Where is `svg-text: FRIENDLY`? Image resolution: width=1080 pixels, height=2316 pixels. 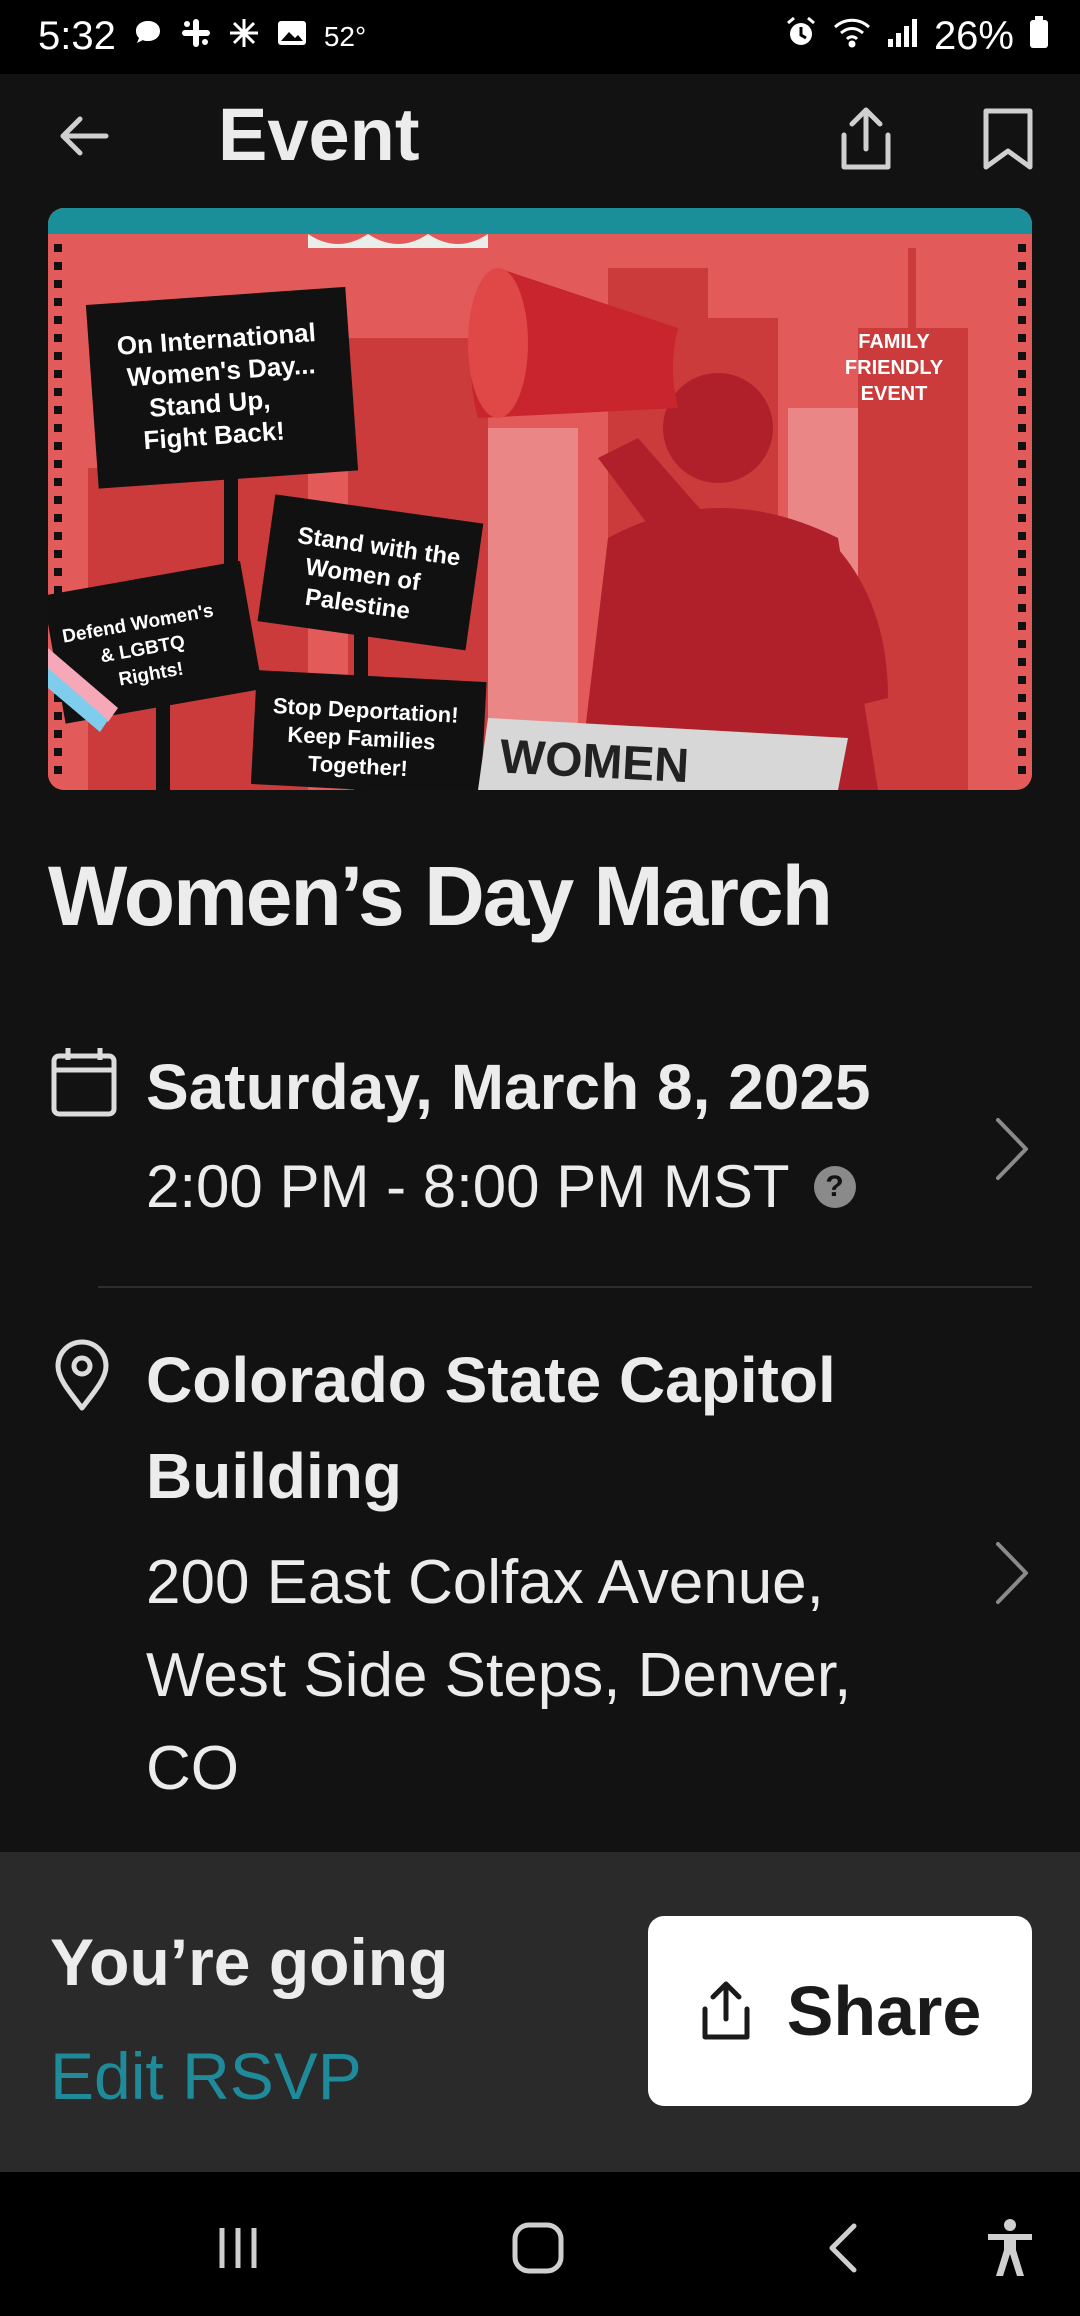 svg-text: FRIENDLY is located at coordinates (894, 368).